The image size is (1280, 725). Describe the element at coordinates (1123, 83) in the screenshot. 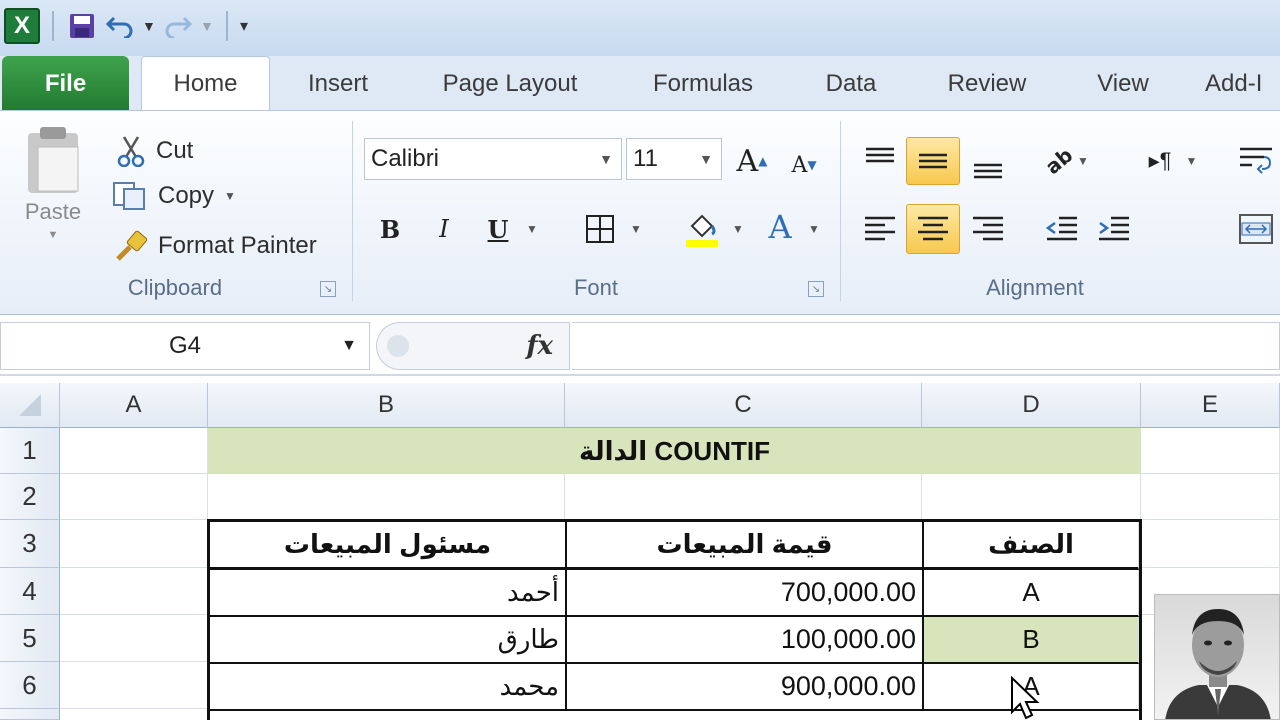

I see `tab-view: View` at that location.